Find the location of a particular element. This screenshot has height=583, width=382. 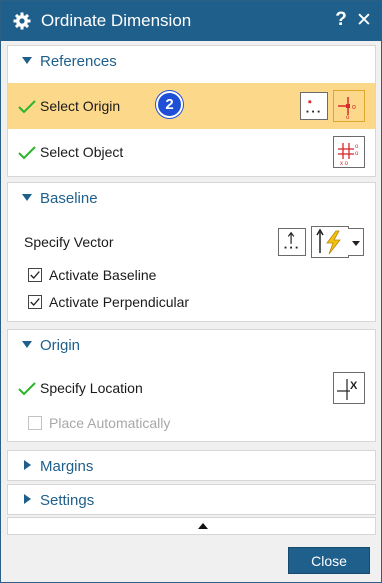

specify-location-button: X is located at coordinates (349, 388).